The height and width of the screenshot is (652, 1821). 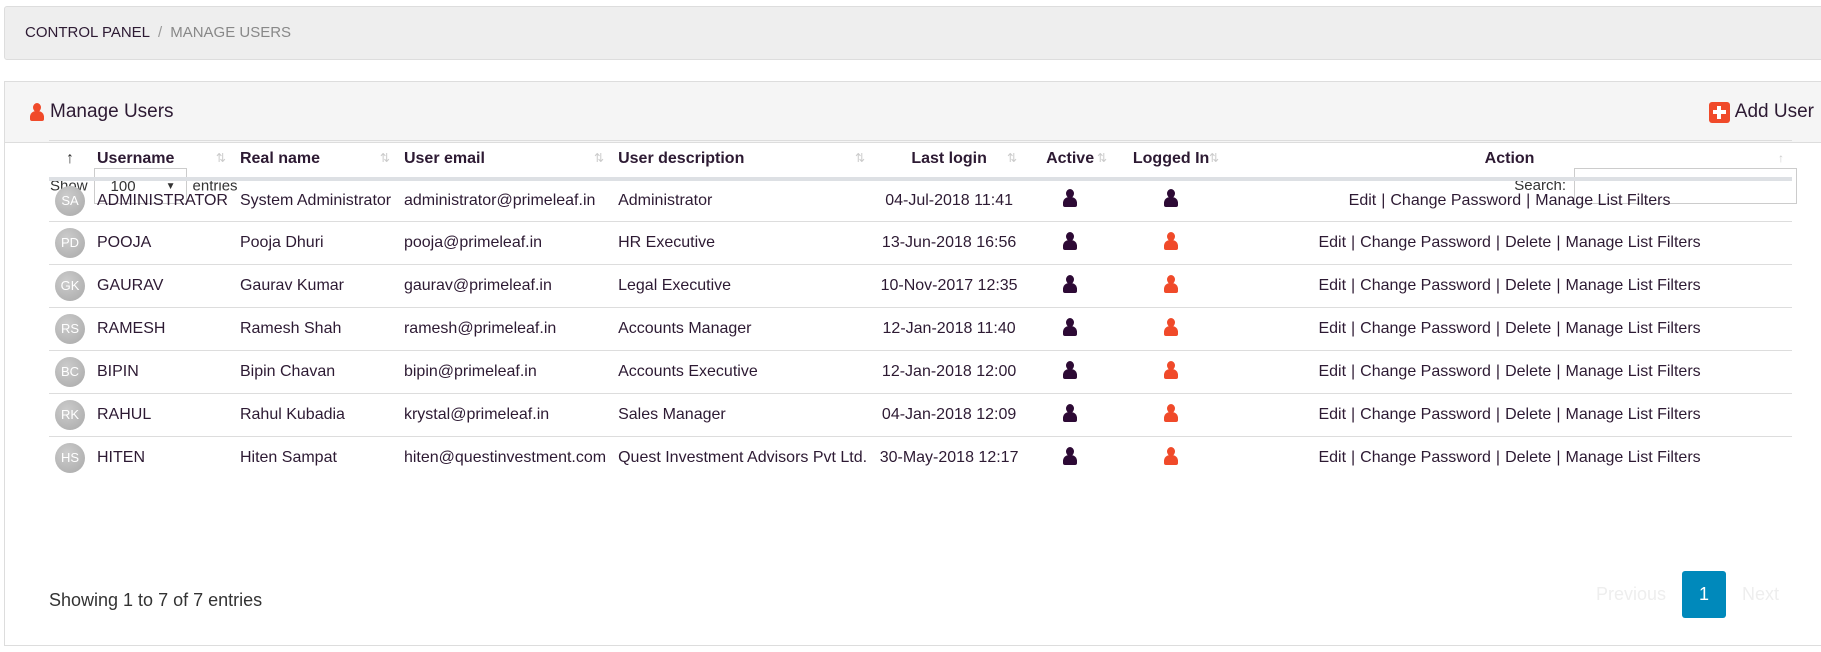 I want to click on previous-button: Previous, so click(x=1631, y=594).